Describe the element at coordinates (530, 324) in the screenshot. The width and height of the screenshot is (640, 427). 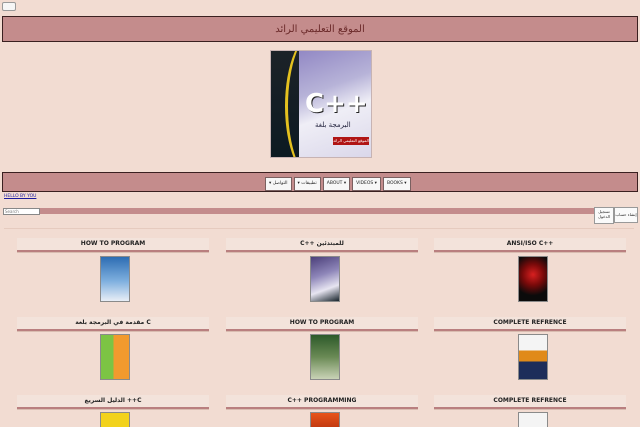
I see `card-title-complete-refrence: COMPLETE REFRENCE` at that location.